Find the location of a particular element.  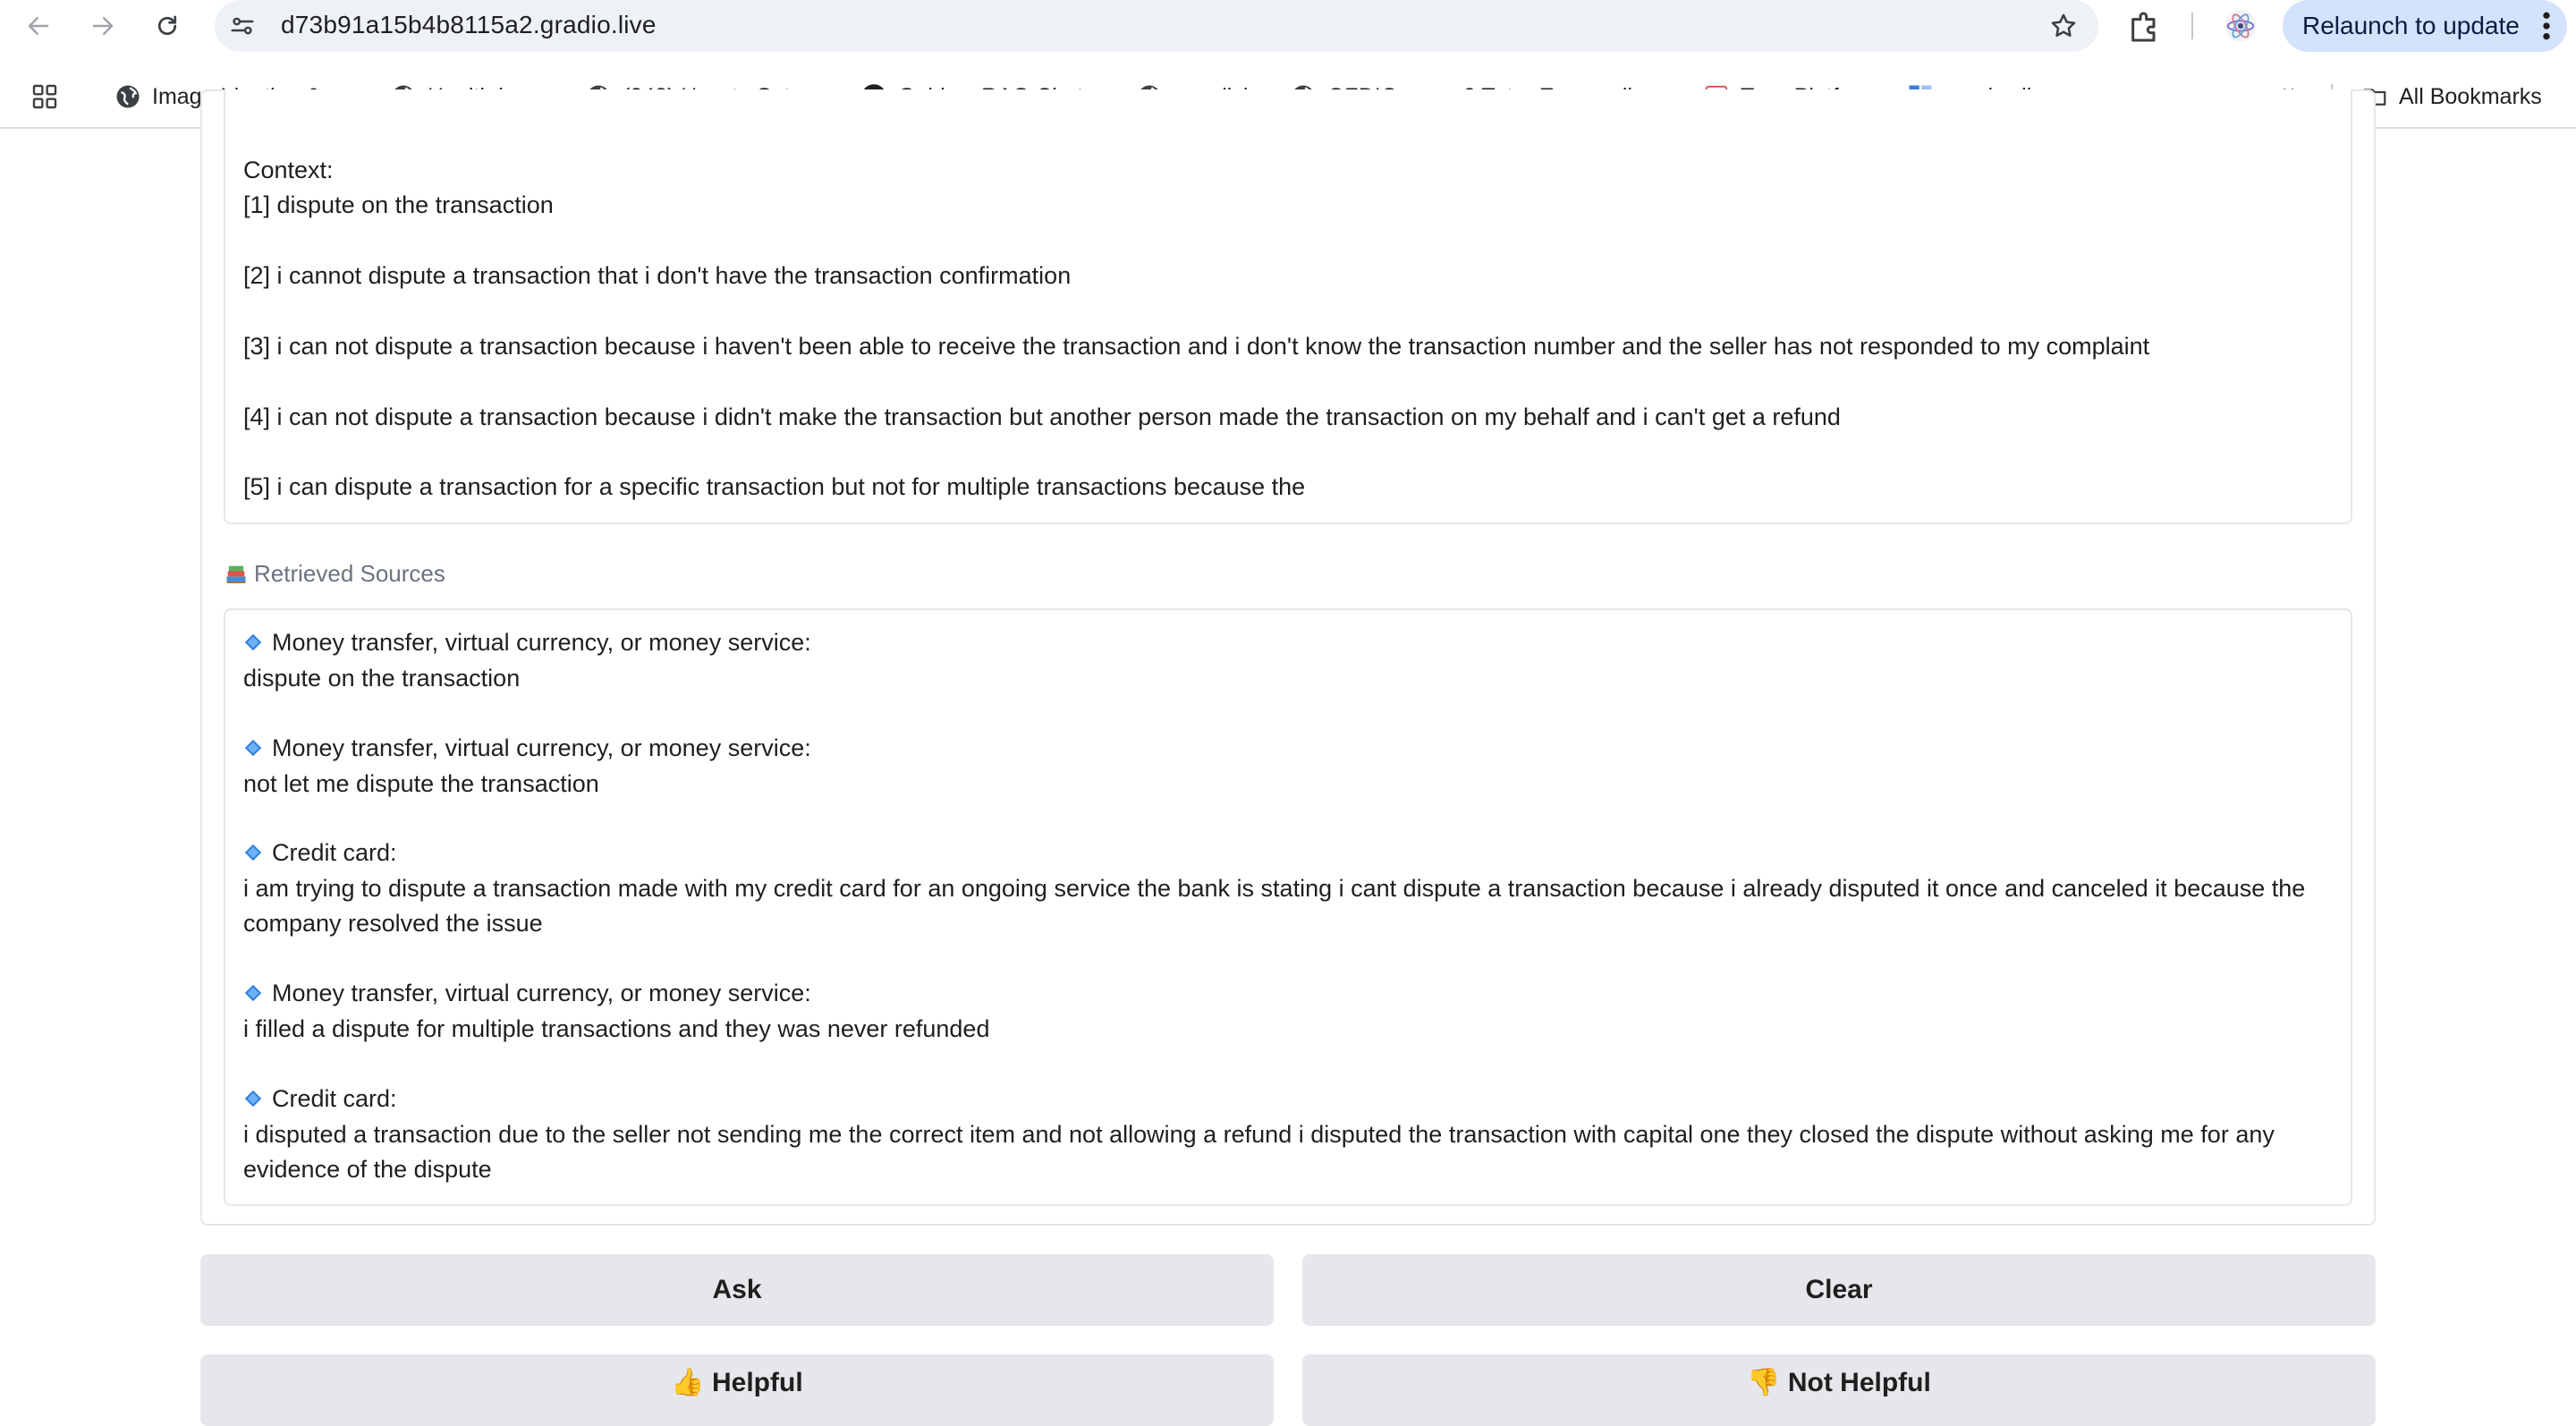

forward-icon is located at coordinates (103, 26).